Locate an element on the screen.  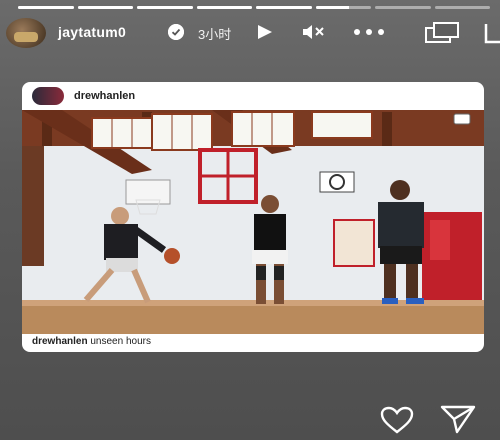
story-progress-bar is located at coordinates (254, 7).